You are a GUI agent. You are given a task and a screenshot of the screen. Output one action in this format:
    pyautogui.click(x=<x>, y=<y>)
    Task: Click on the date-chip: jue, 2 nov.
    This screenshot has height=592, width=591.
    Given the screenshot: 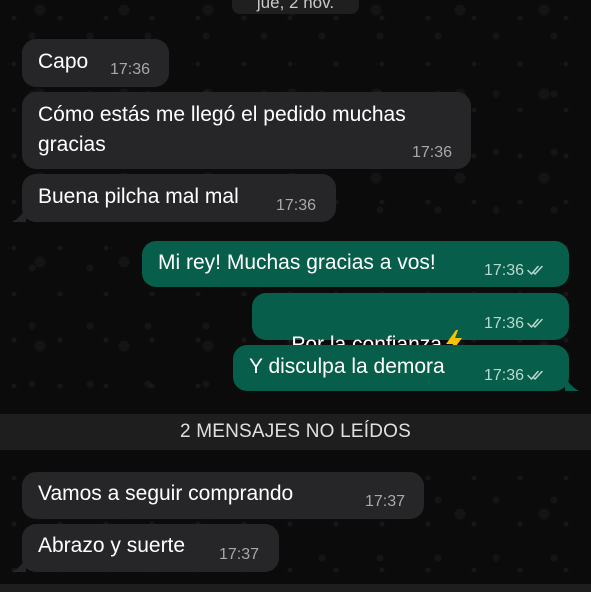 What is the action you would take?
    pyautogui.click(x=295, y=7)
    